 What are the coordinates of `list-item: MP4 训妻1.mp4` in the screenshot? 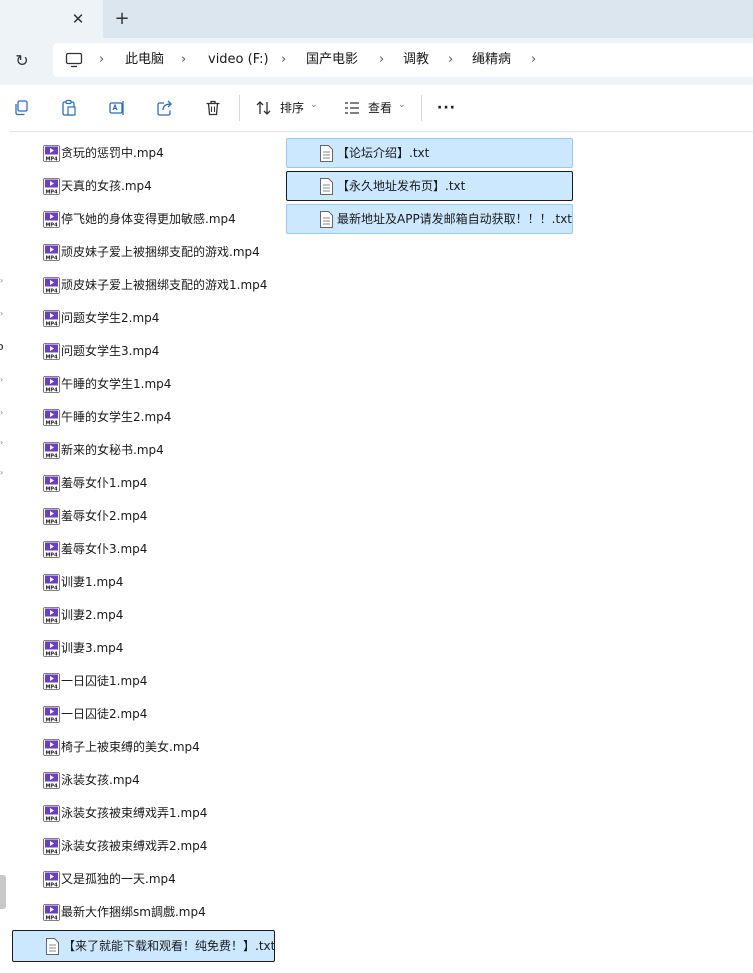 It's located at (163, 582).